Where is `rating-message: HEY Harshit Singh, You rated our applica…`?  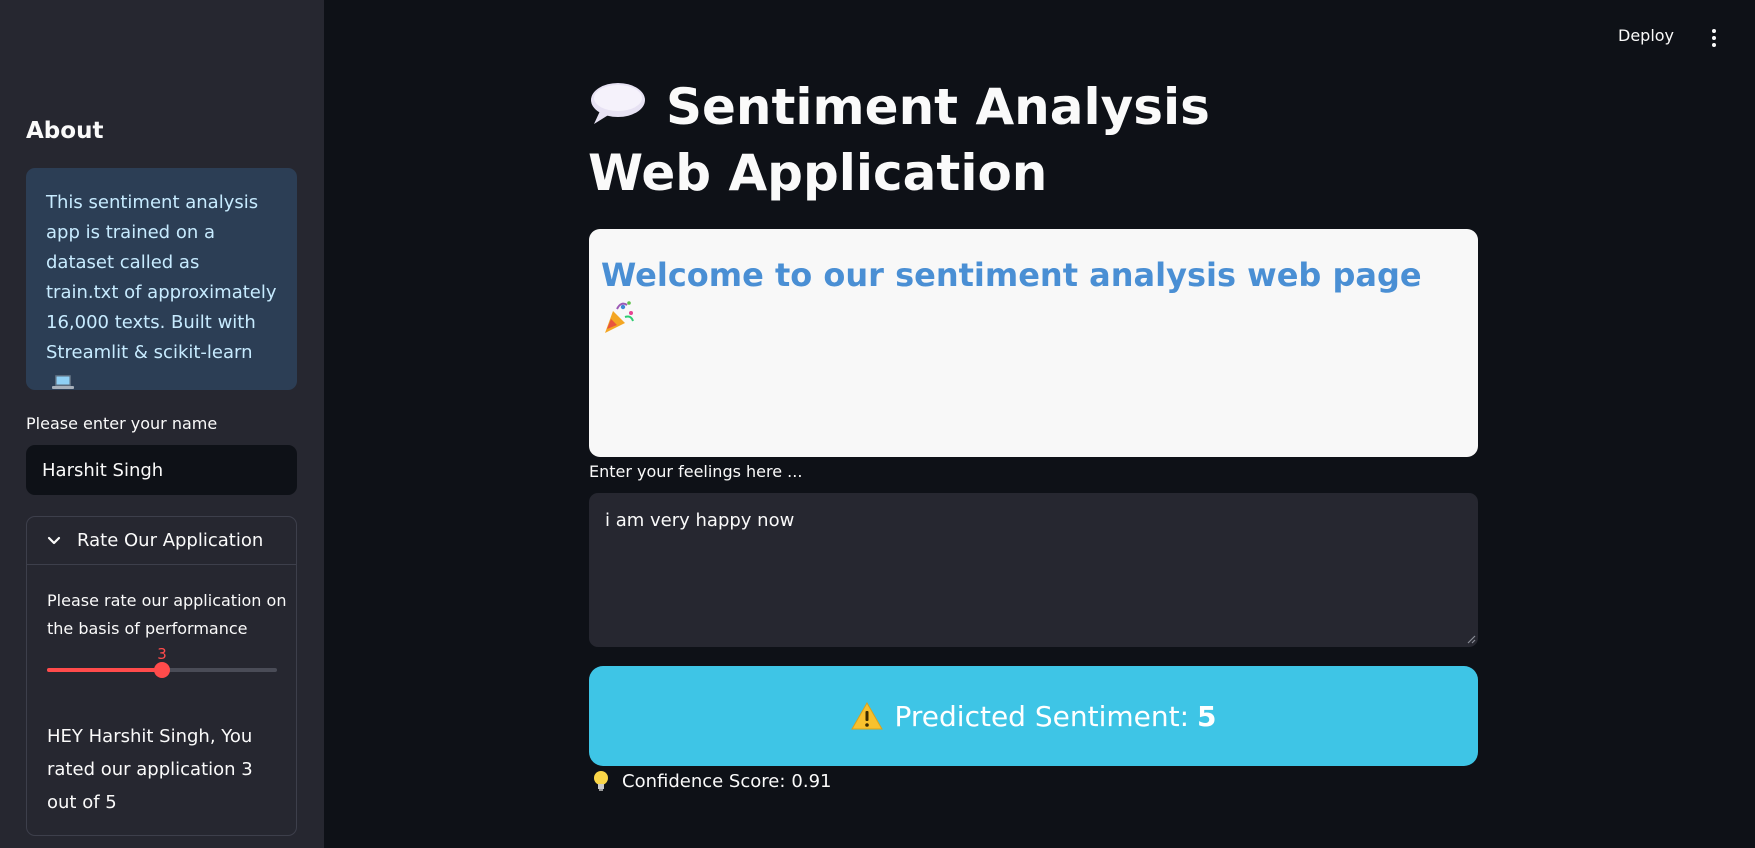
rating-message: HEY Harshit Singh, You rated our applica… is located at coordinates (150, 769).